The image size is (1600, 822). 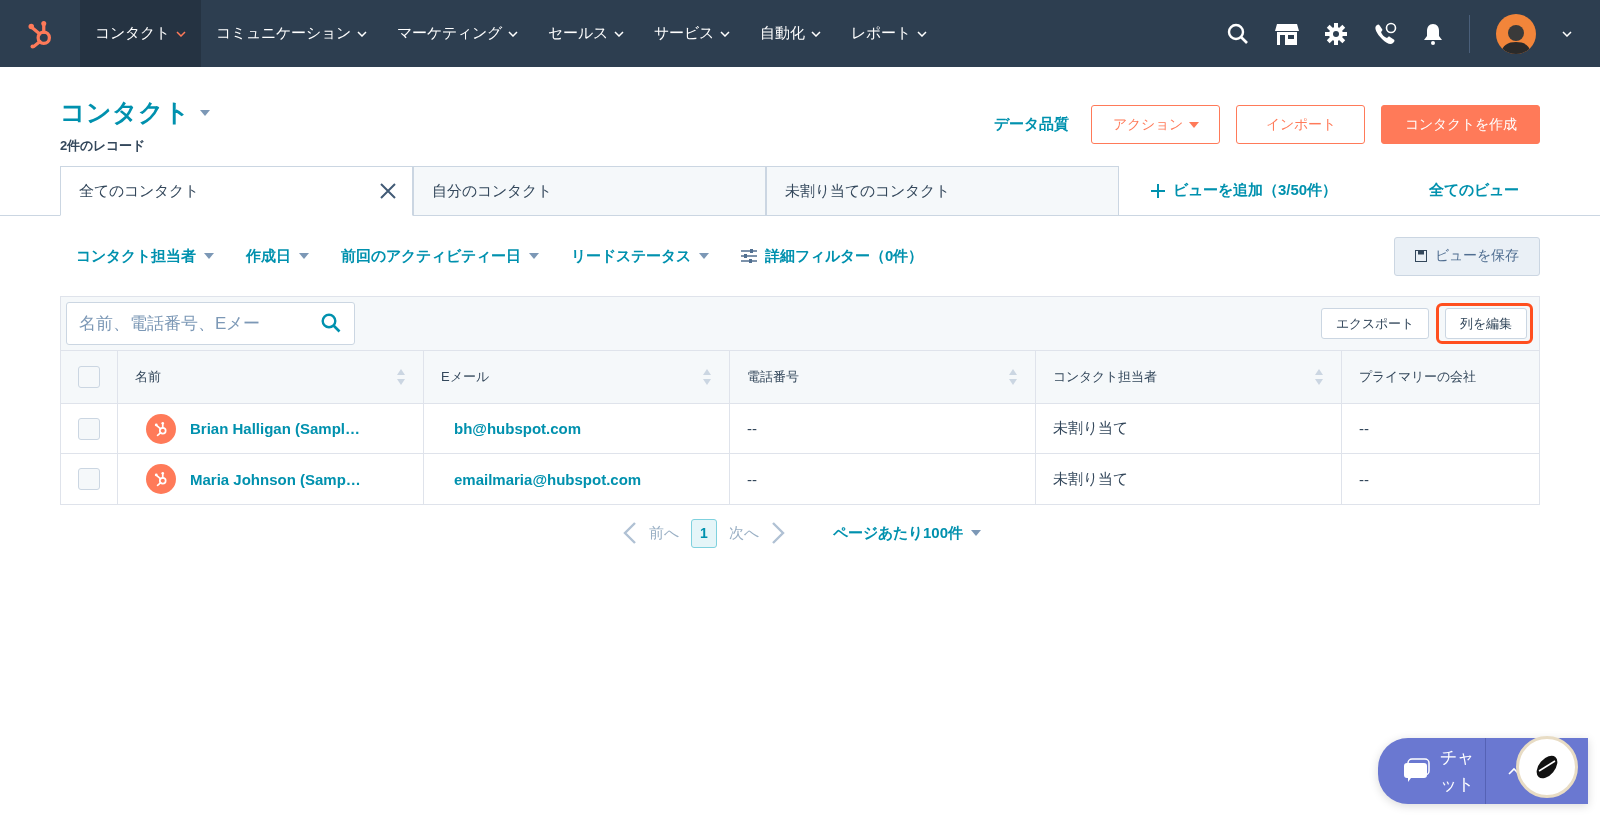 What do you see at coordinates (1155, 124) in the screenshot?
I see `actions-button: アクション` at bounding box center [1155, 124].